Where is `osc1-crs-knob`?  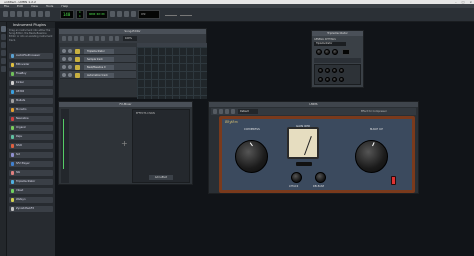 osc1-crs-knob is located at coordinates (334, 70).